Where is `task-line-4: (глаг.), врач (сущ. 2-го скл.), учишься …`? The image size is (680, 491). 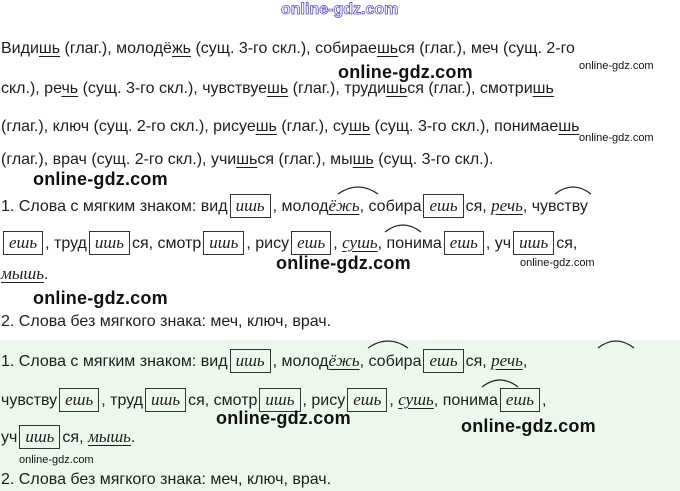
task-line-4: (глаг.), врач (сущ. 2-го скл.), учишься … is located at coordinates (247, 159).